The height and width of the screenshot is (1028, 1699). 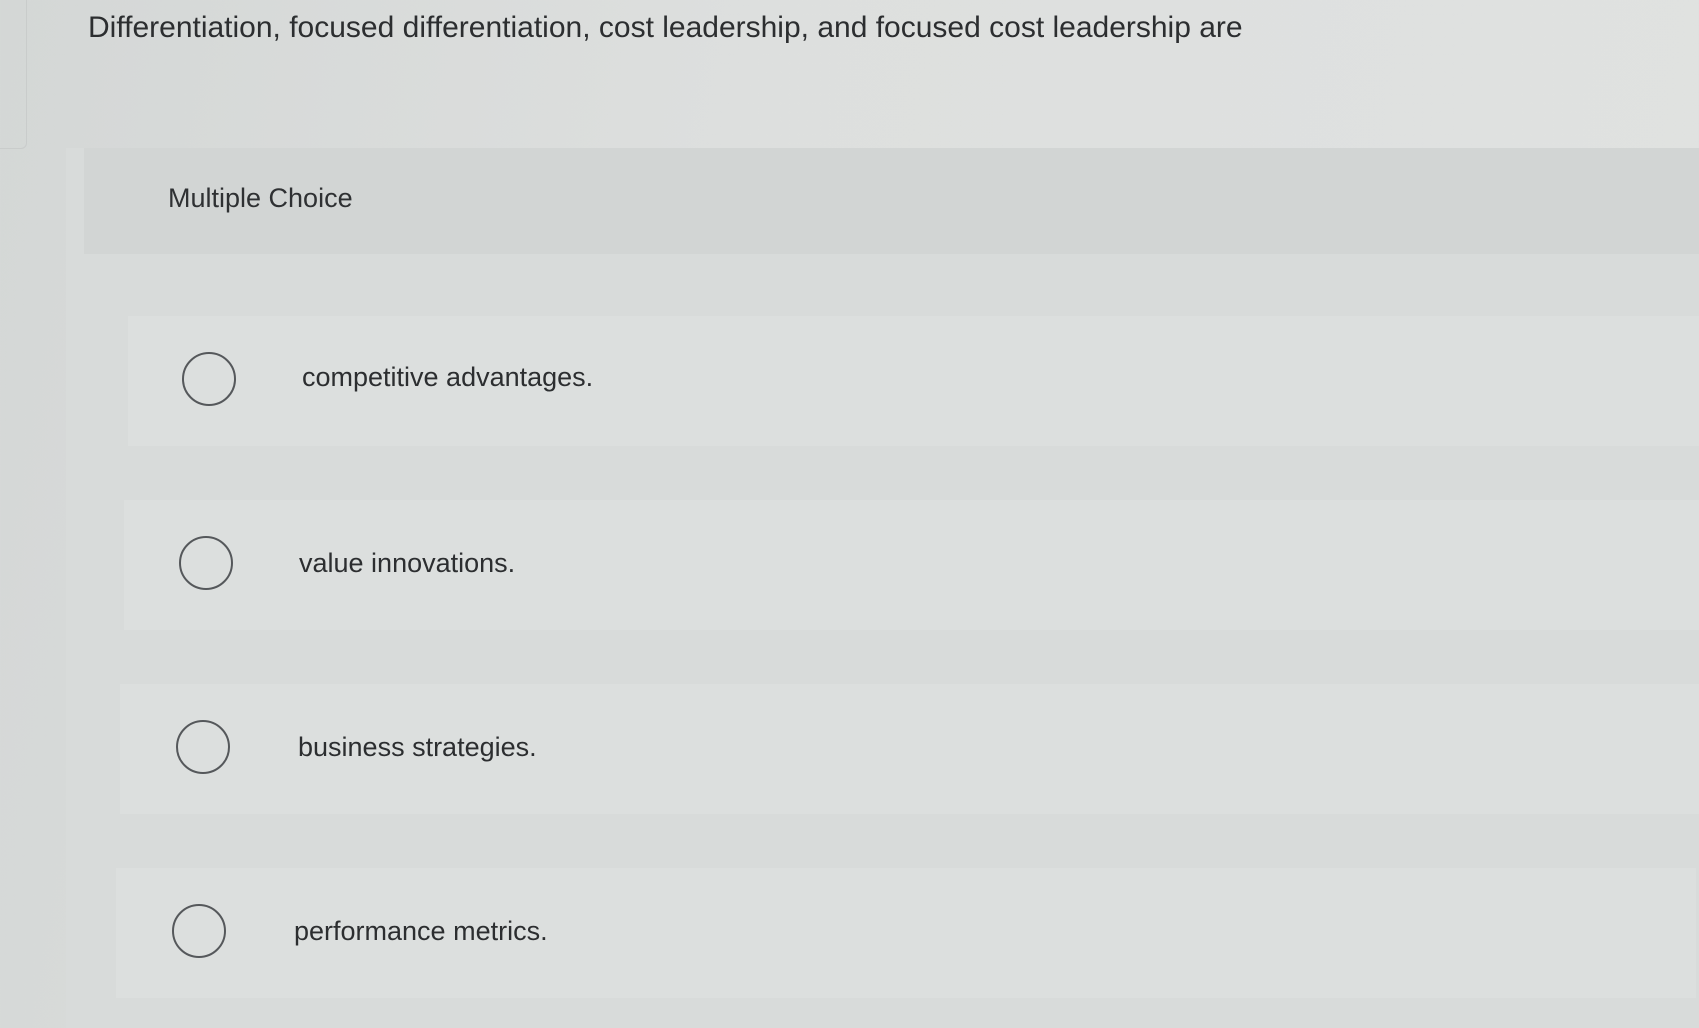 I want to click on left-edge-panel, so click(x=13, y=74).